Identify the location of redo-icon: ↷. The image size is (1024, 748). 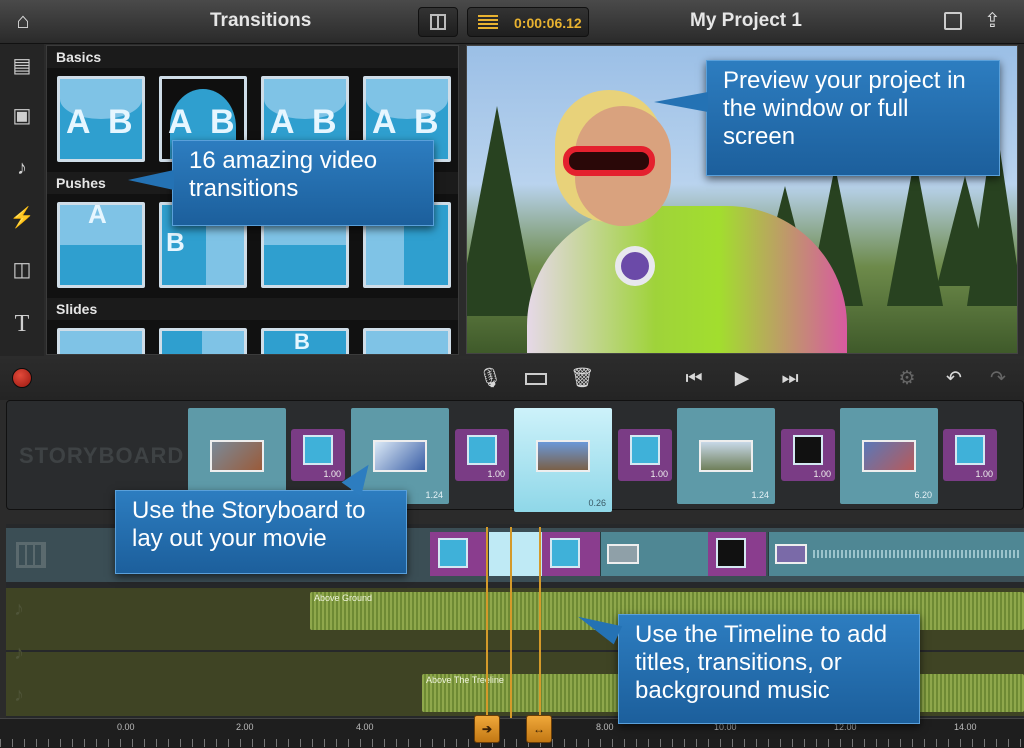
(998, 379).